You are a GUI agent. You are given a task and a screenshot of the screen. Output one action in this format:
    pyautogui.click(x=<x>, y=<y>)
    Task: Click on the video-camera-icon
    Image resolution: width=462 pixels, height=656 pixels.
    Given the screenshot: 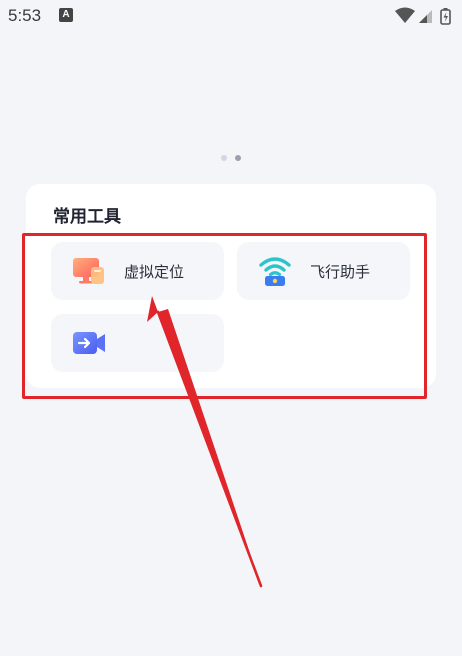 What is the action you would take?
    pyautogui.click(x=89, y=343)
    